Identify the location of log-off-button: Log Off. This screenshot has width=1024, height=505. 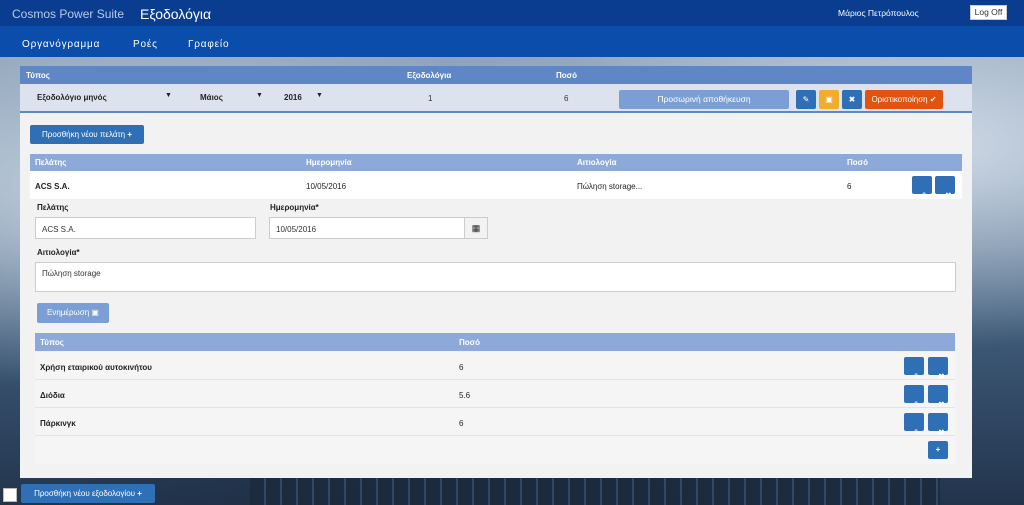
(988, 12).